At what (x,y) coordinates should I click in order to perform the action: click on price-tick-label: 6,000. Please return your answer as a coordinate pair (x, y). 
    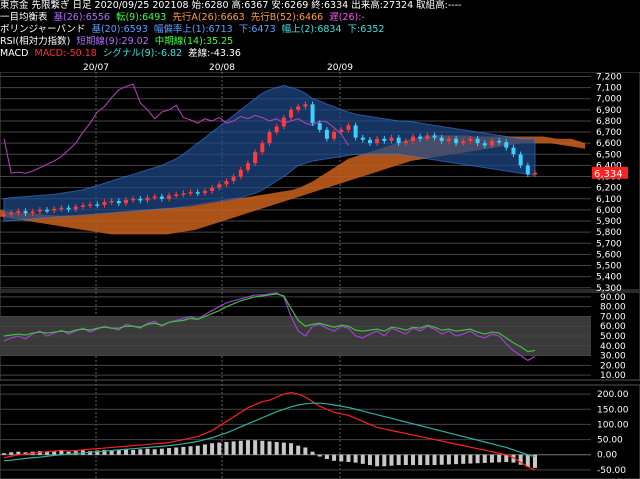
    Looking at the image, I should click on (609, 211).